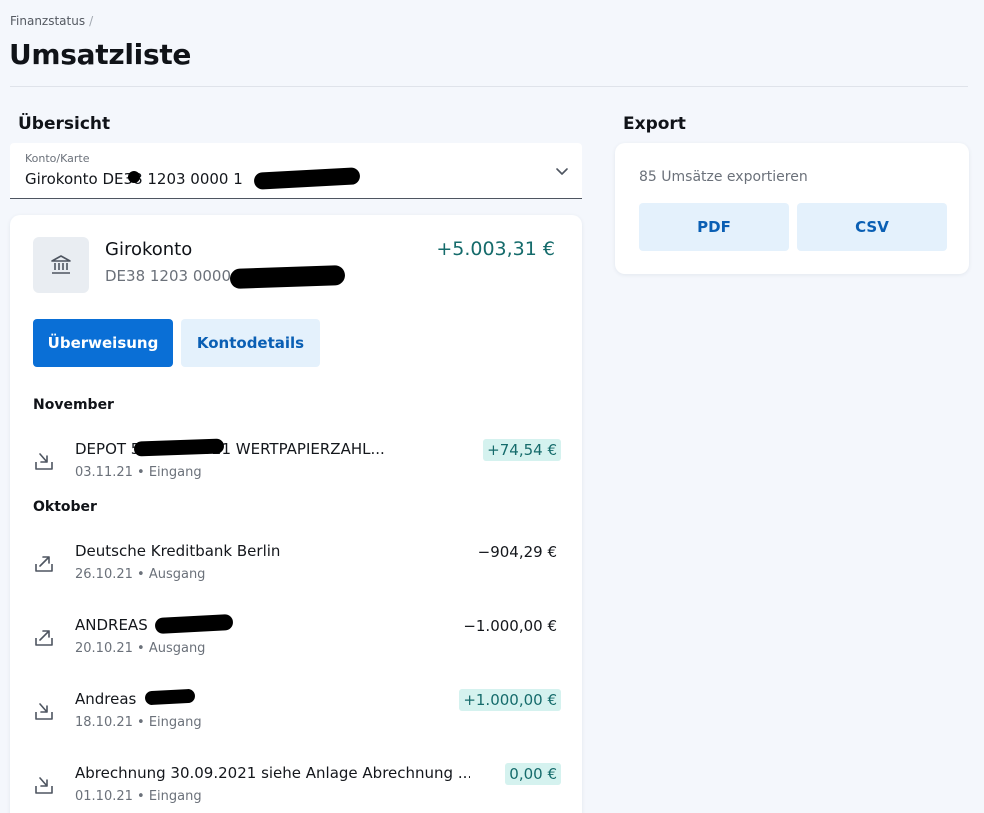 This screenshot has width=984, height=813. Describe the element at coordinates (138, 472) in the screenshot. I see `transaction-meta: 03.11.21 • Eingang` at that location.